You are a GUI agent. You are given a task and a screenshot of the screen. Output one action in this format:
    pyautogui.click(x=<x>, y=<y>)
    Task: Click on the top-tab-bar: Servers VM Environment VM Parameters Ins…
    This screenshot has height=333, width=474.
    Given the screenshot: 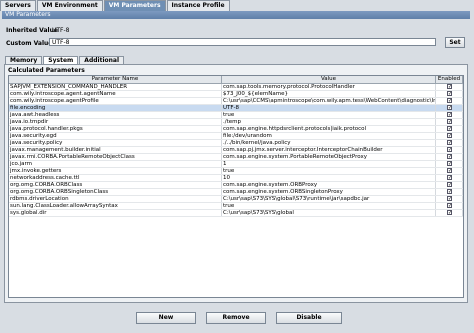 What is the action you would take?
    pyautogui.click(x=115, y=5)
    